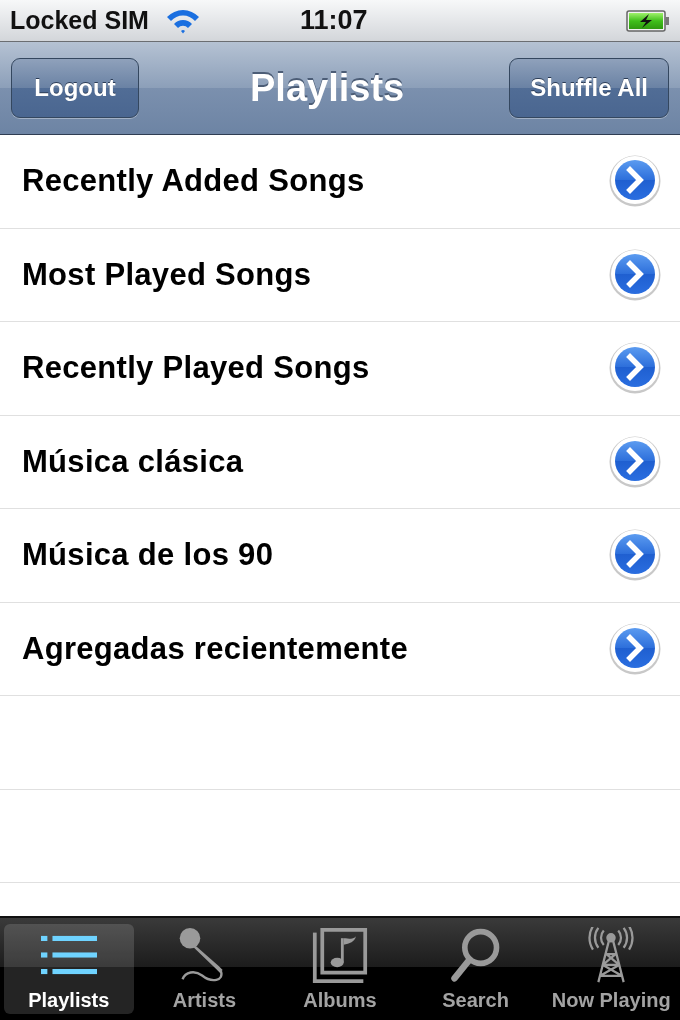 This screenshot has width=680, height=1020. What do you see at coordinates (148, 555) in the screenshot?
I see `playlist-name: Música de los 90` at bounding box center [148, 555].